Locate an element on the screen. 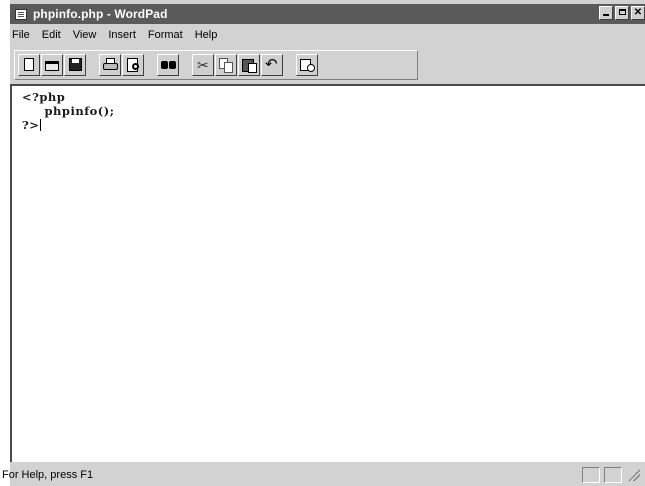 This screenshot has height=486, width=645. minimize-button is located at coordinates (606, 13).